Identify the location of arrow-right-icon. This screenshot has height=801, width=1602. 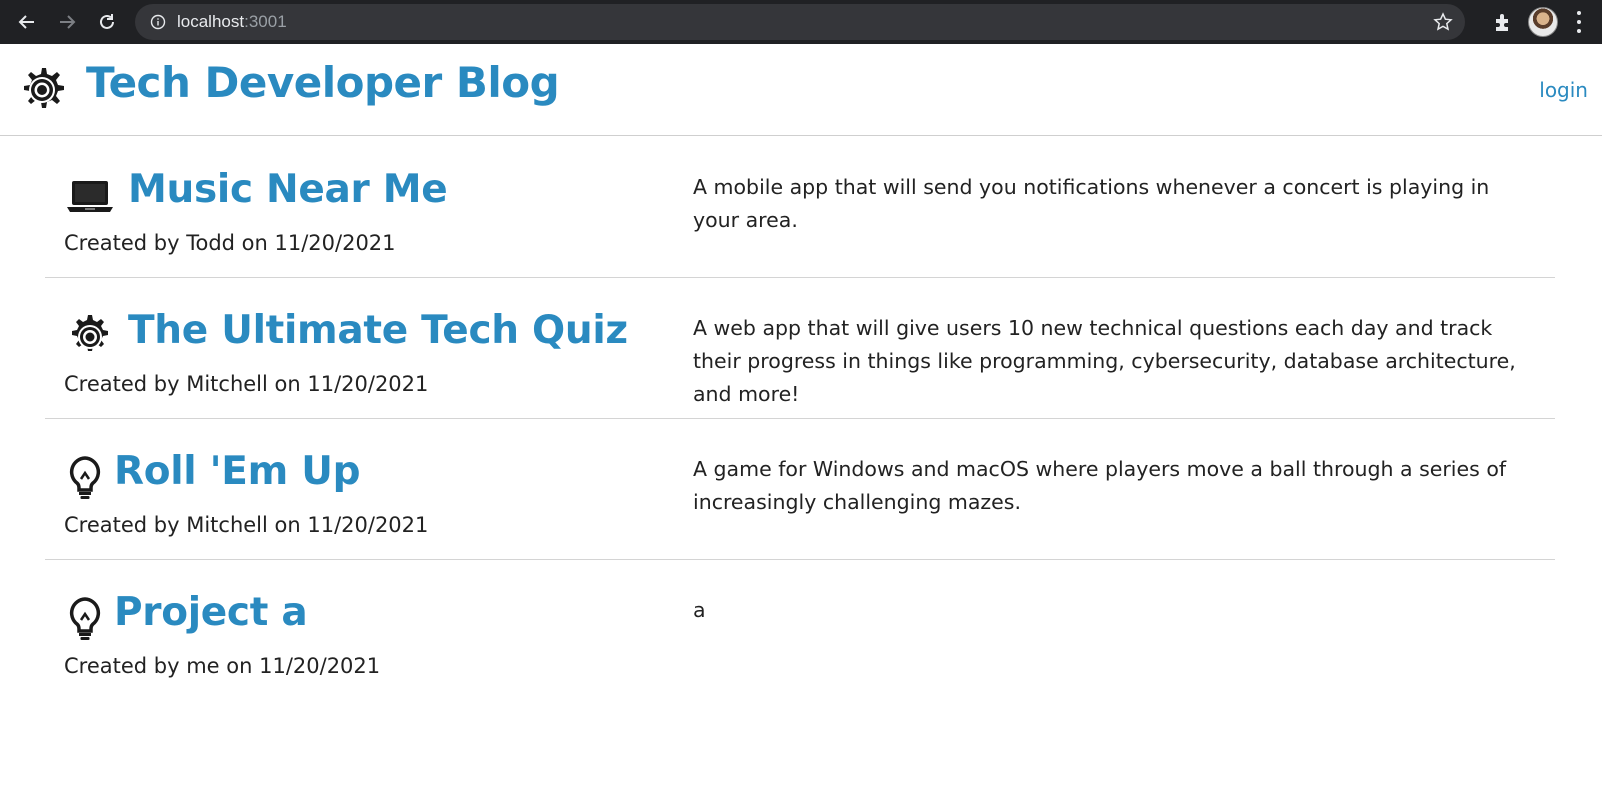
(68, 22).